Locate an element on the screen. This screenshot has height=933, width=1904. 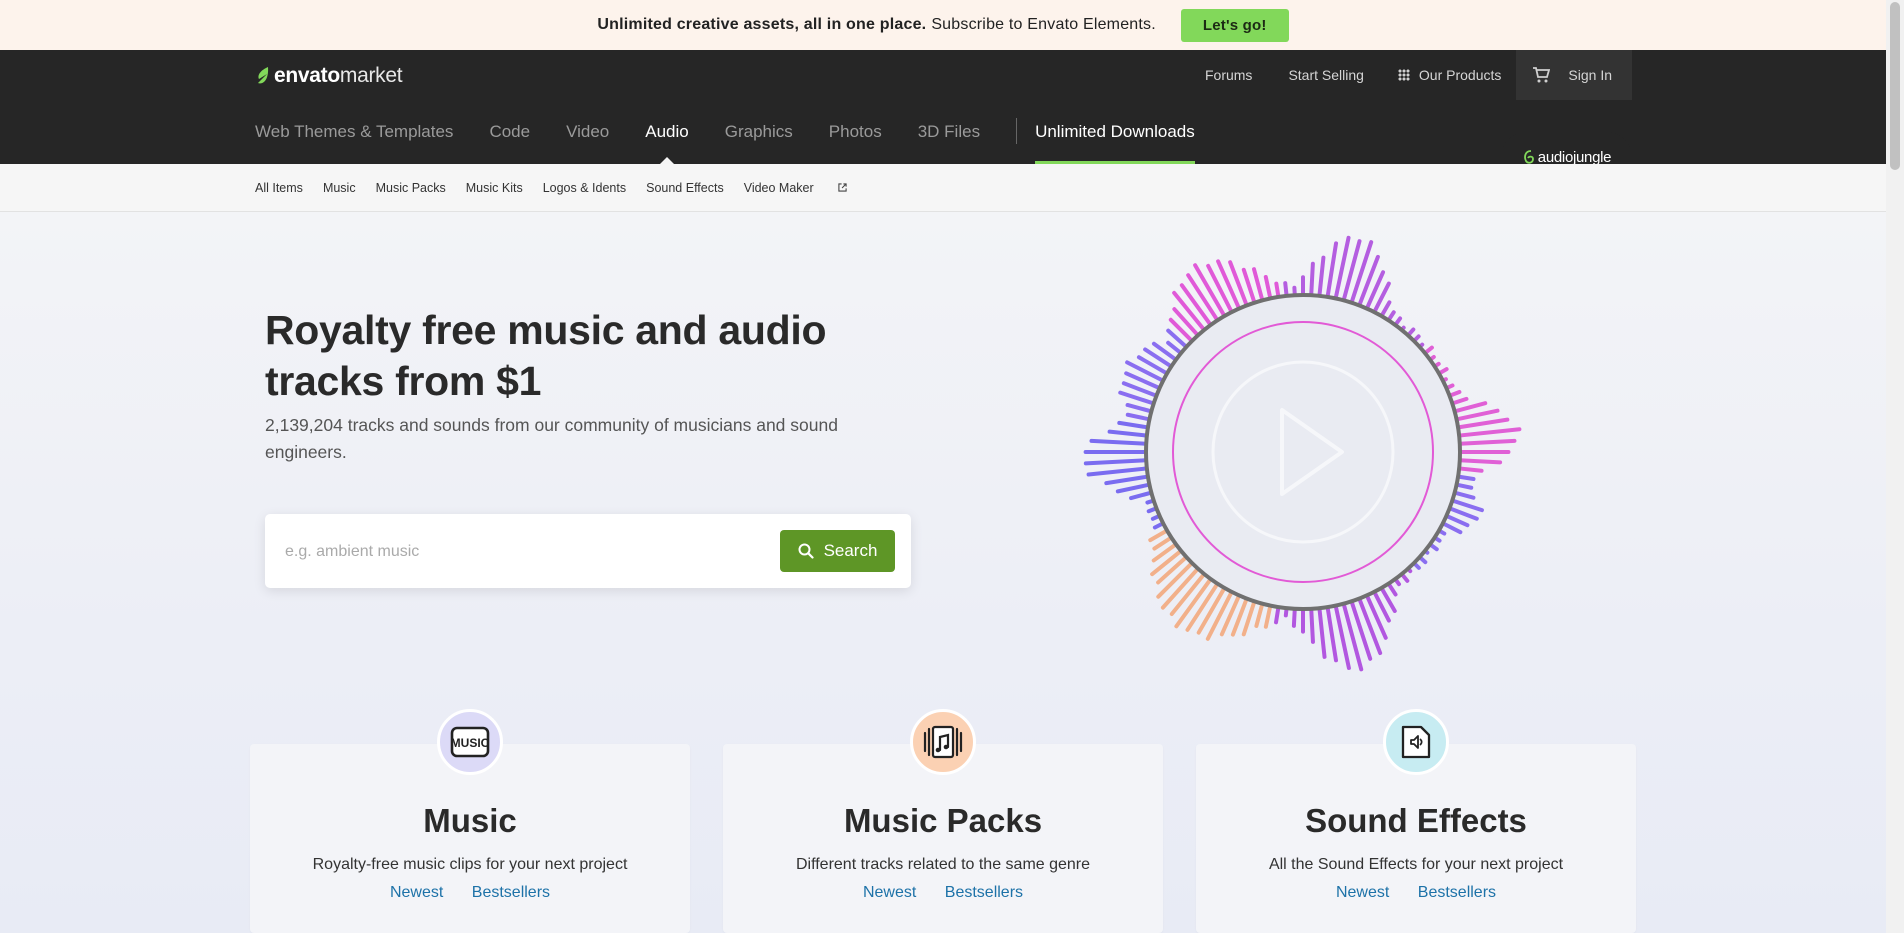
grid-icon is located at coordinates (1403, 75).